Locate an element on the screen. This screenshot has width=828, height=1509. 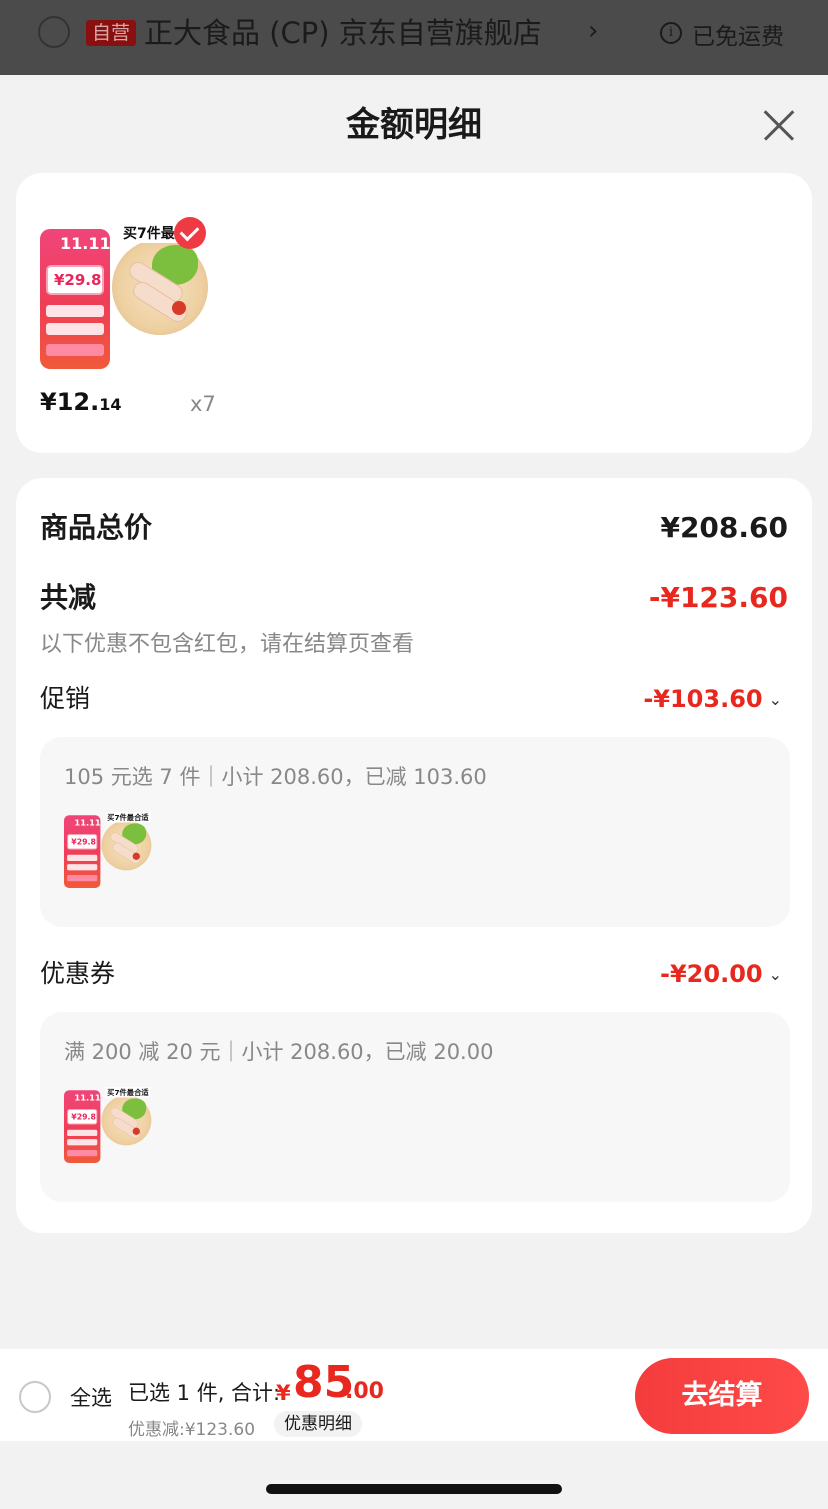
total-value: ¥208.60 is located at coordinates (724, 527).